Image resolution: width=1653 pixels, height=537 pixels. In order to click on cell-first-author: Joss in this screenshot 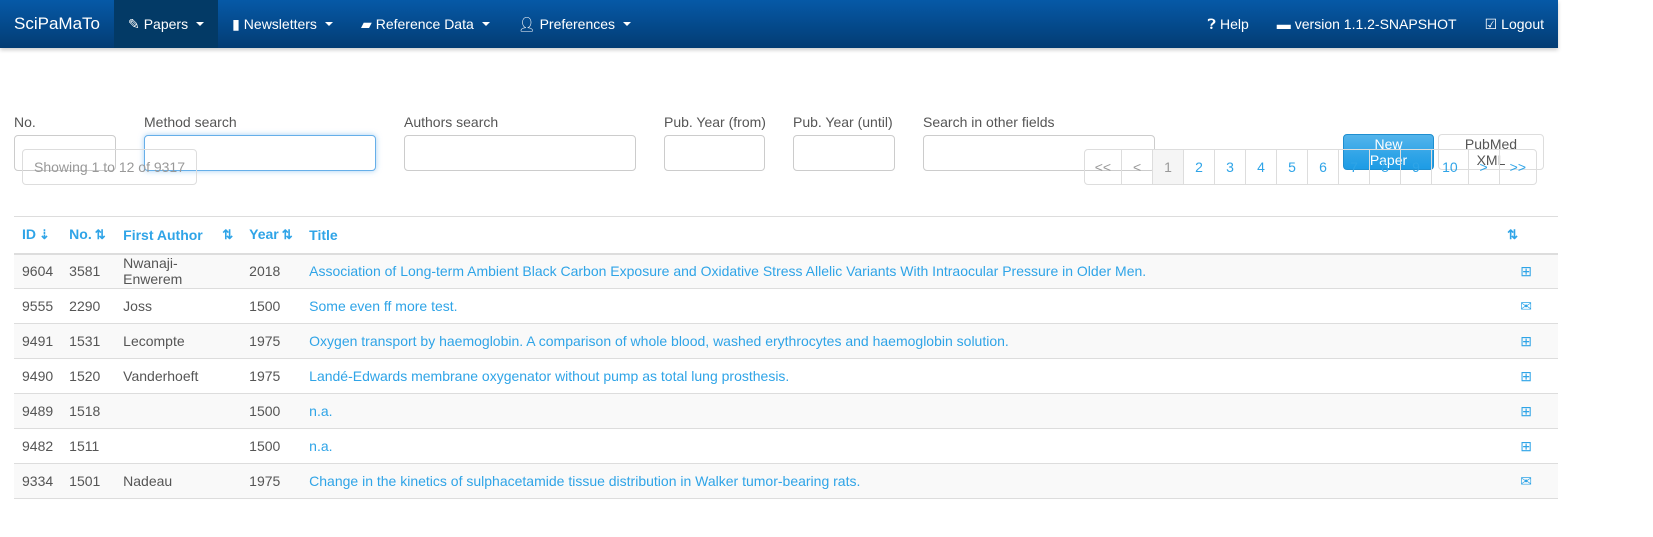, I will do `click(178, 306)`.